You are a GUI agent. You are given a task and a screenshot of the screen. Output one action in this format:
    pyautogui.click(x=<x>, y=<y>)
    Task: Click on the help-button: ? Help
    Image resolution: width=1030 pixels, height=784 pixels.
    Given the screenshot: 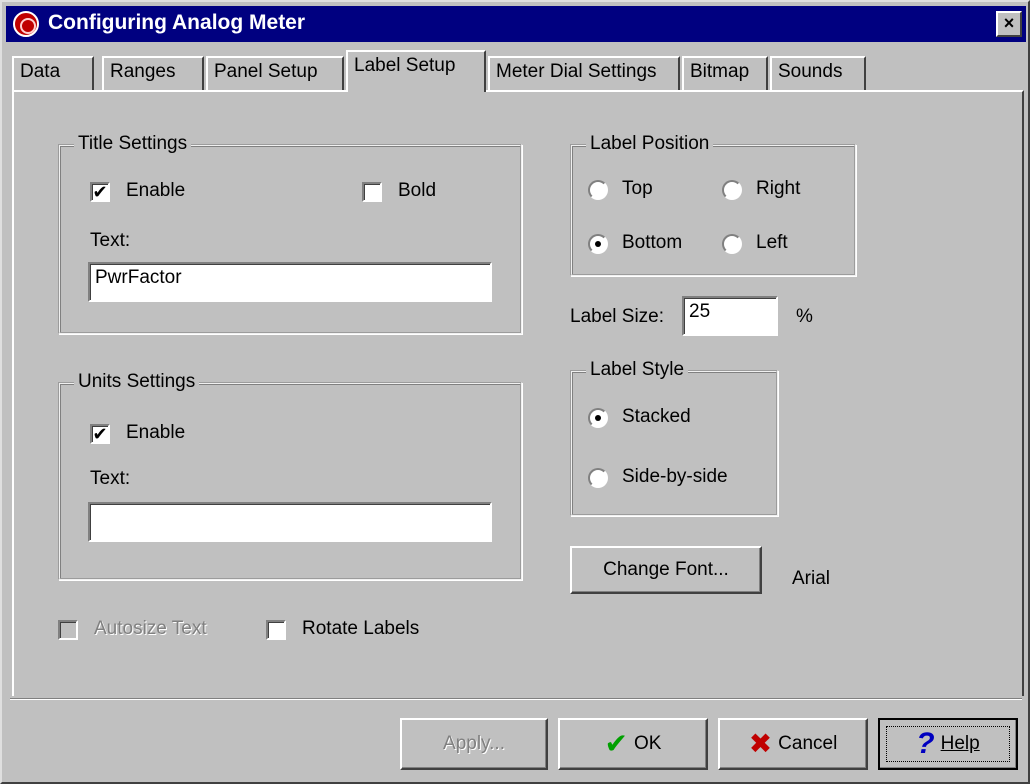 What is the action you would take?
    pyautogui.click(x=948, y=744)
    